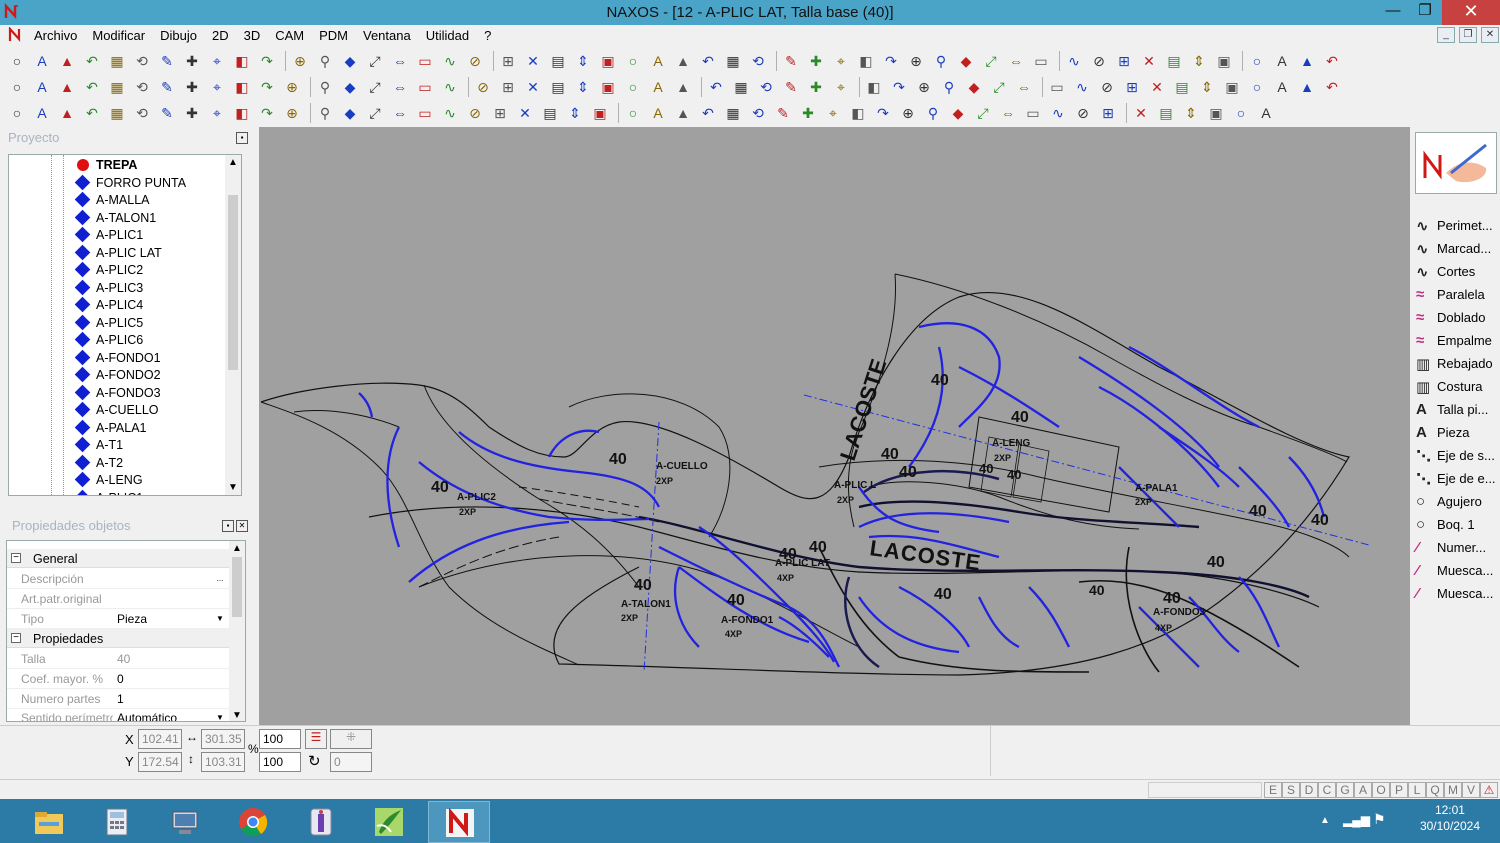 The height and width of the screenshot is (843, 1500). Describe the element at coordinates (1309, 790) in the screenshot. I see `status-flag: D` at that location.